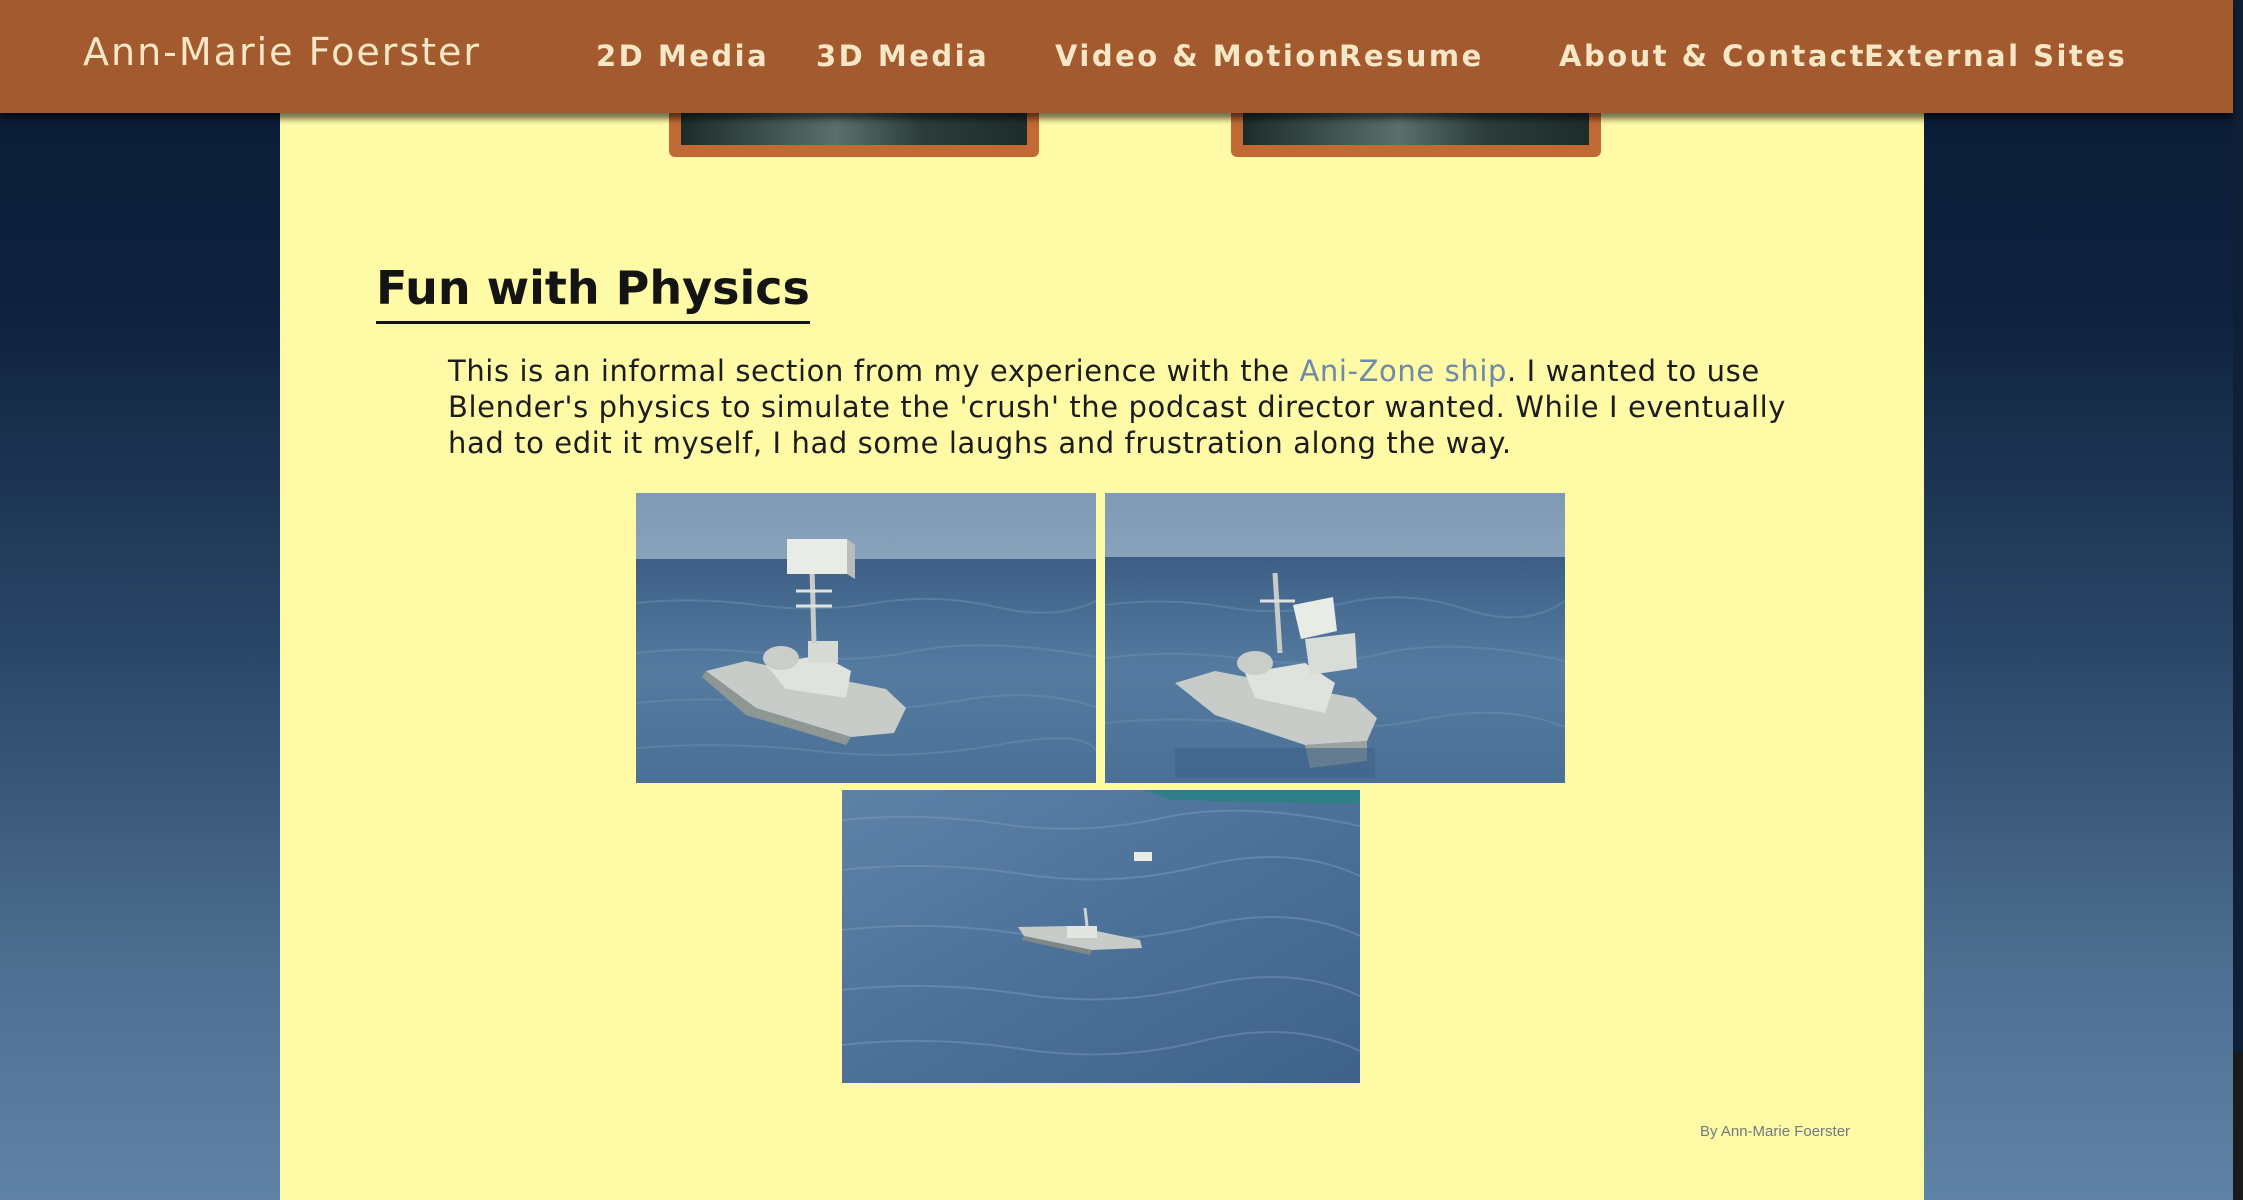 The width and height of the screenshot is (2243, 1200). Describe the element at coordinates (1198, 56) in the screenshot. I see `nav-video-motion: Video & Motion` at that location.